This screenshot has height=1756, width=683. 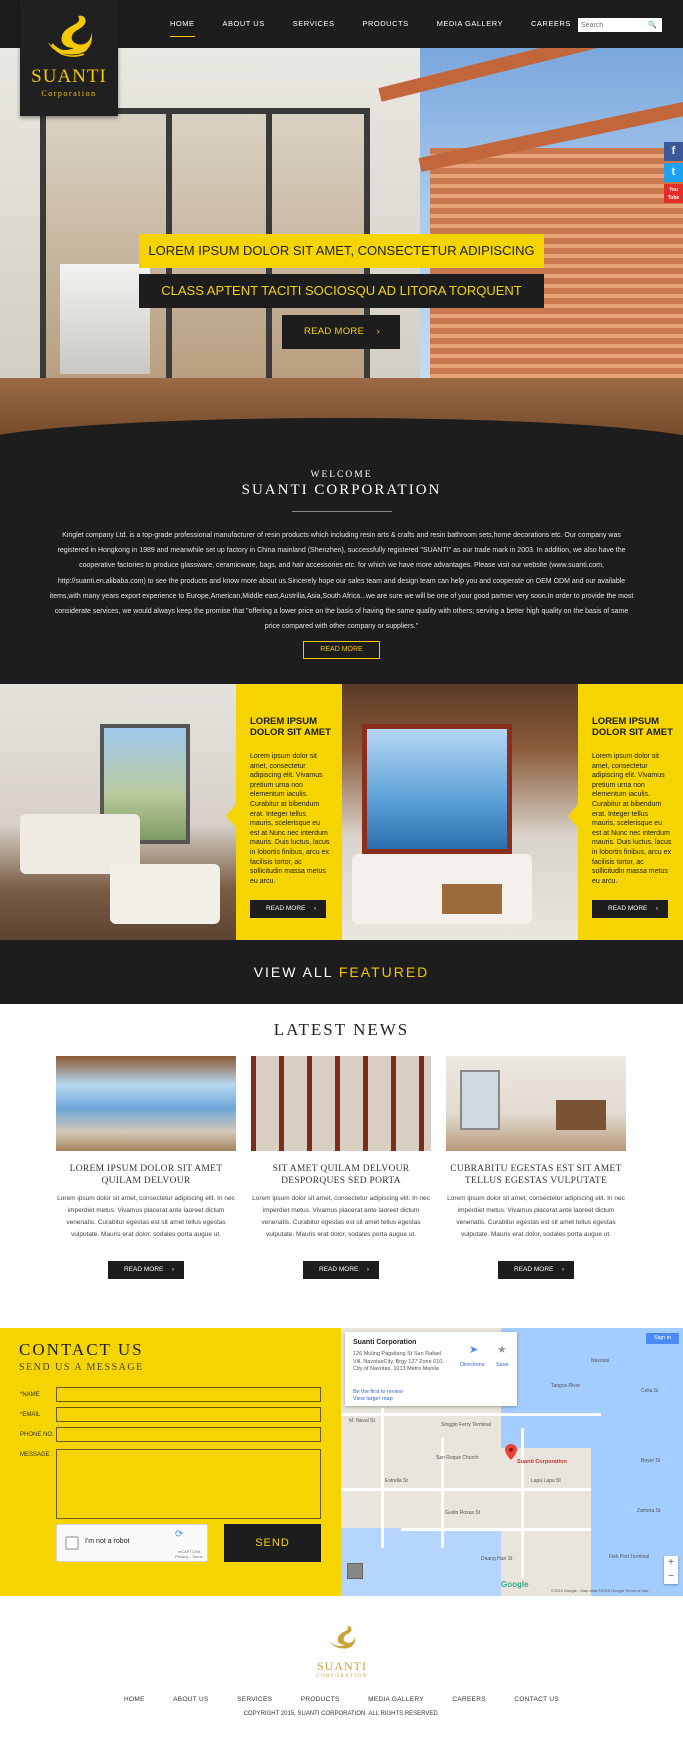 What do you see at coordinates (69, 76) in the screenshot?
I see `logo-brand: SUANTI` at bounding box center [69, 76].